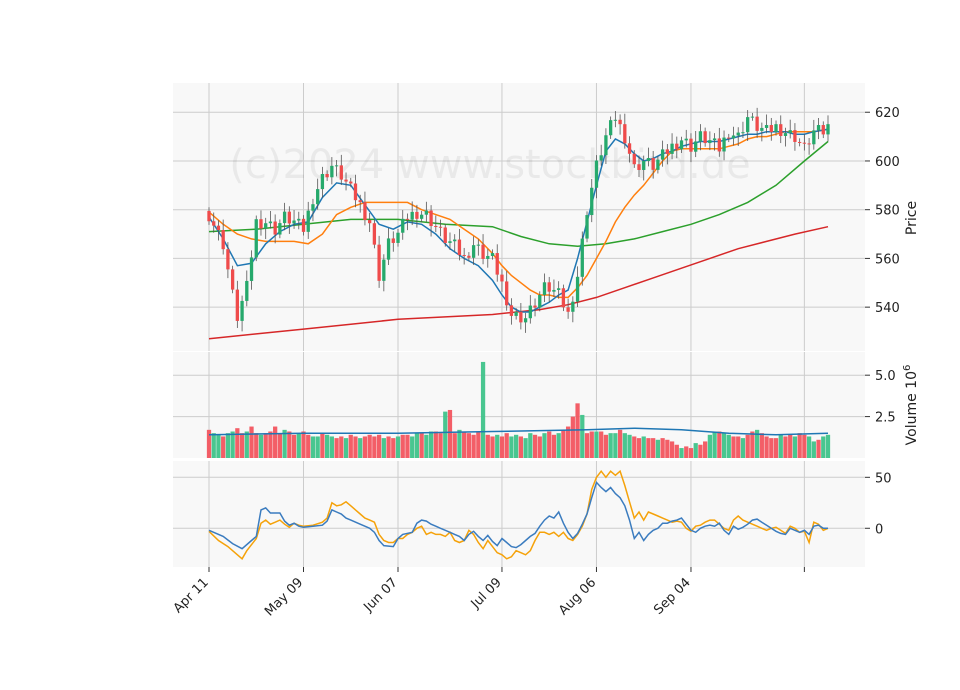 The width and height of the screenshot is (960, 690). Describe the element at coordinates (878, 504) in the screenshot. I see `oscillator-y-ticks: 0 50` at that location.